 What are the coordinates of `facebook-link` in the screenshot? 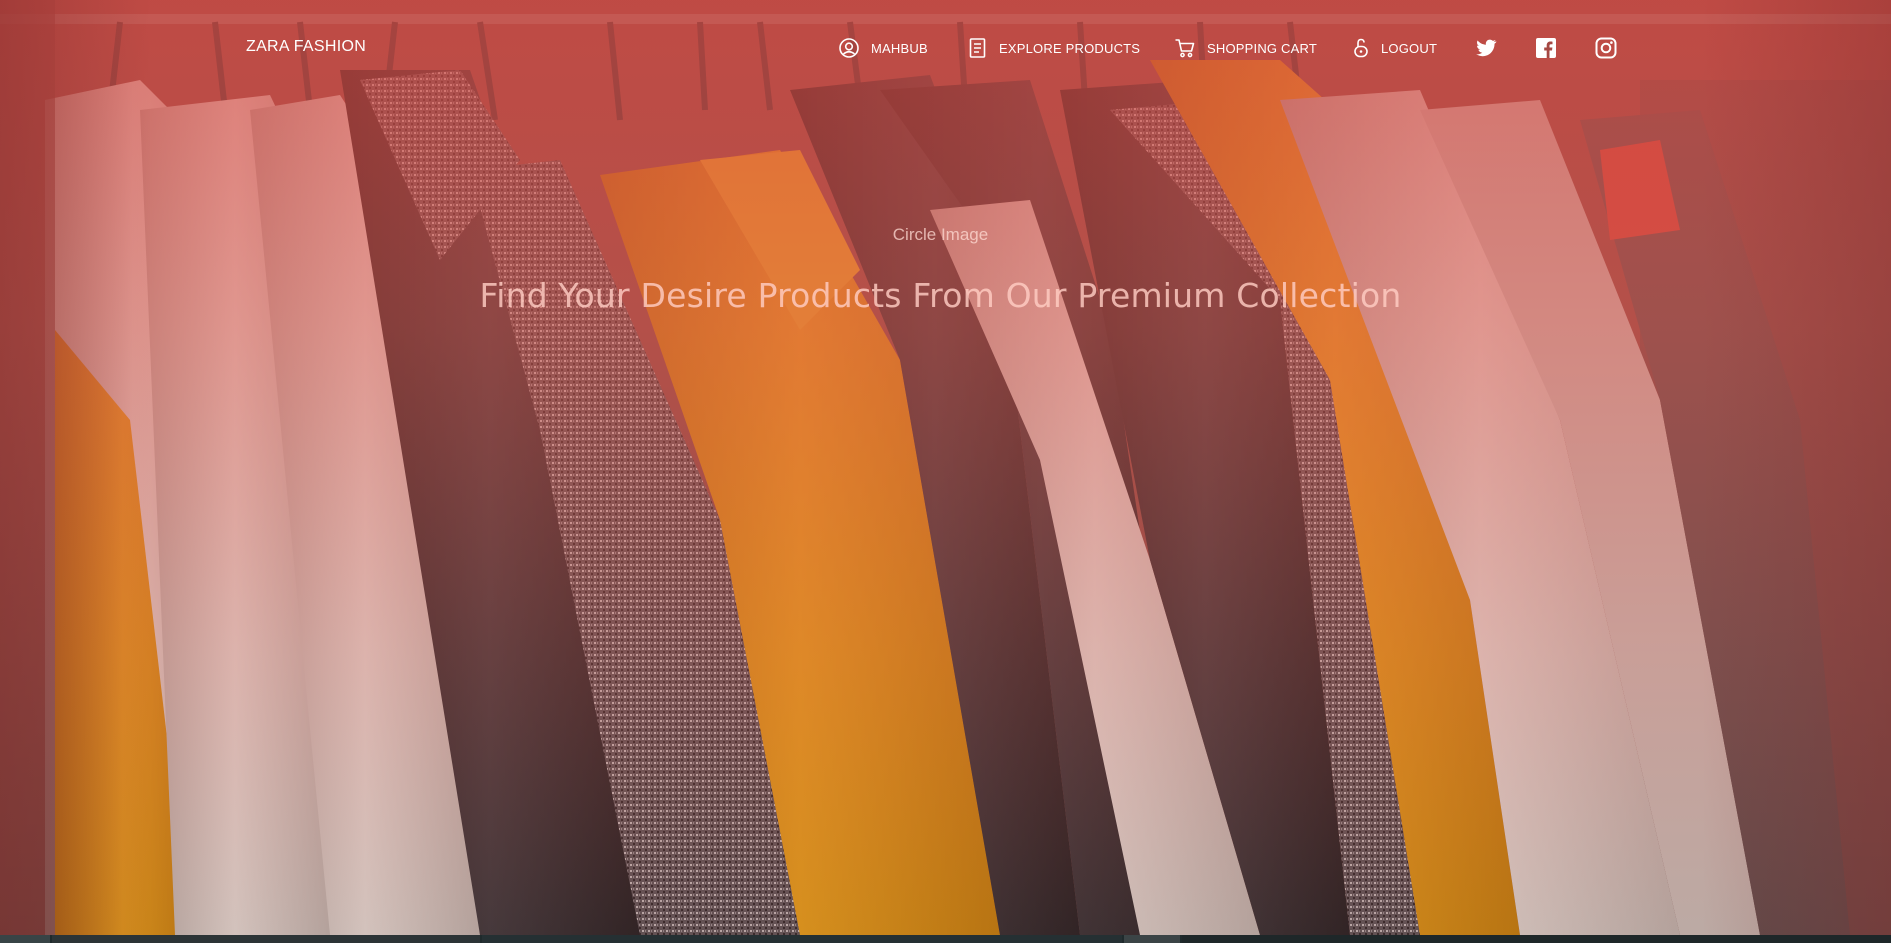 It's located at (1546, 48).